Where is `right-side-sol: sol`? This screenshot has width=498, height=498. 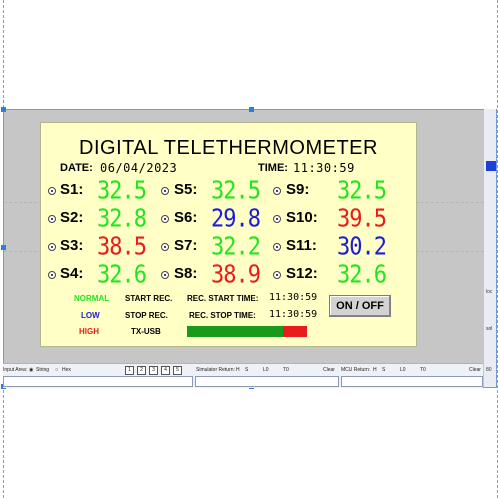 right-side-sol: sol is located at coordinates (489, 329).